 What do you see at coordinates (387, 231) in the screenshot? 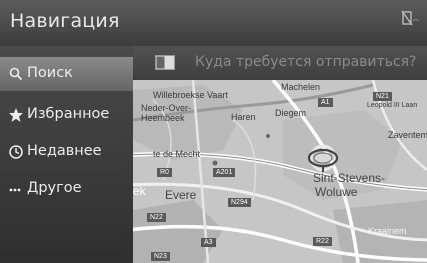
I see `map-label: Kraainem` at bounding box center [387, 231].